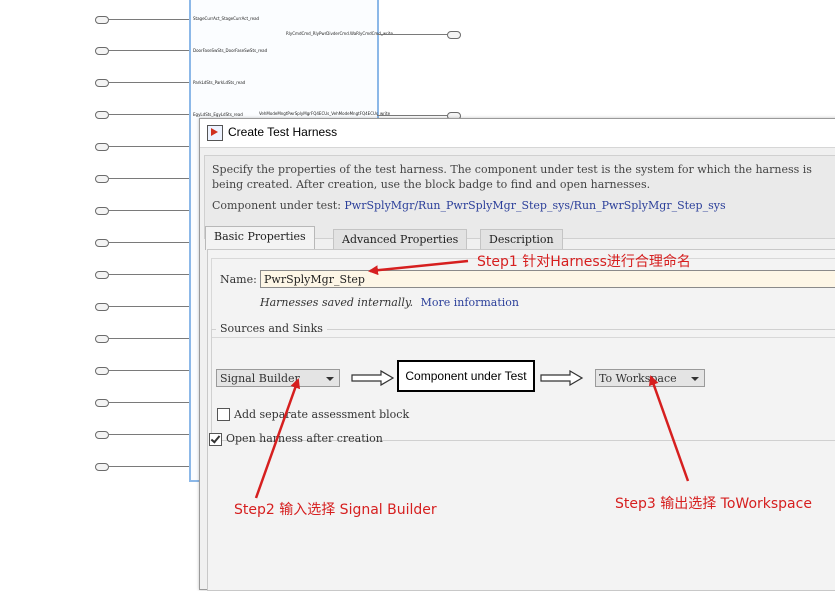  Describe the element at coordinates (215, 439) in the screenshot. I see `open-after-creation-checkbox` at that location.